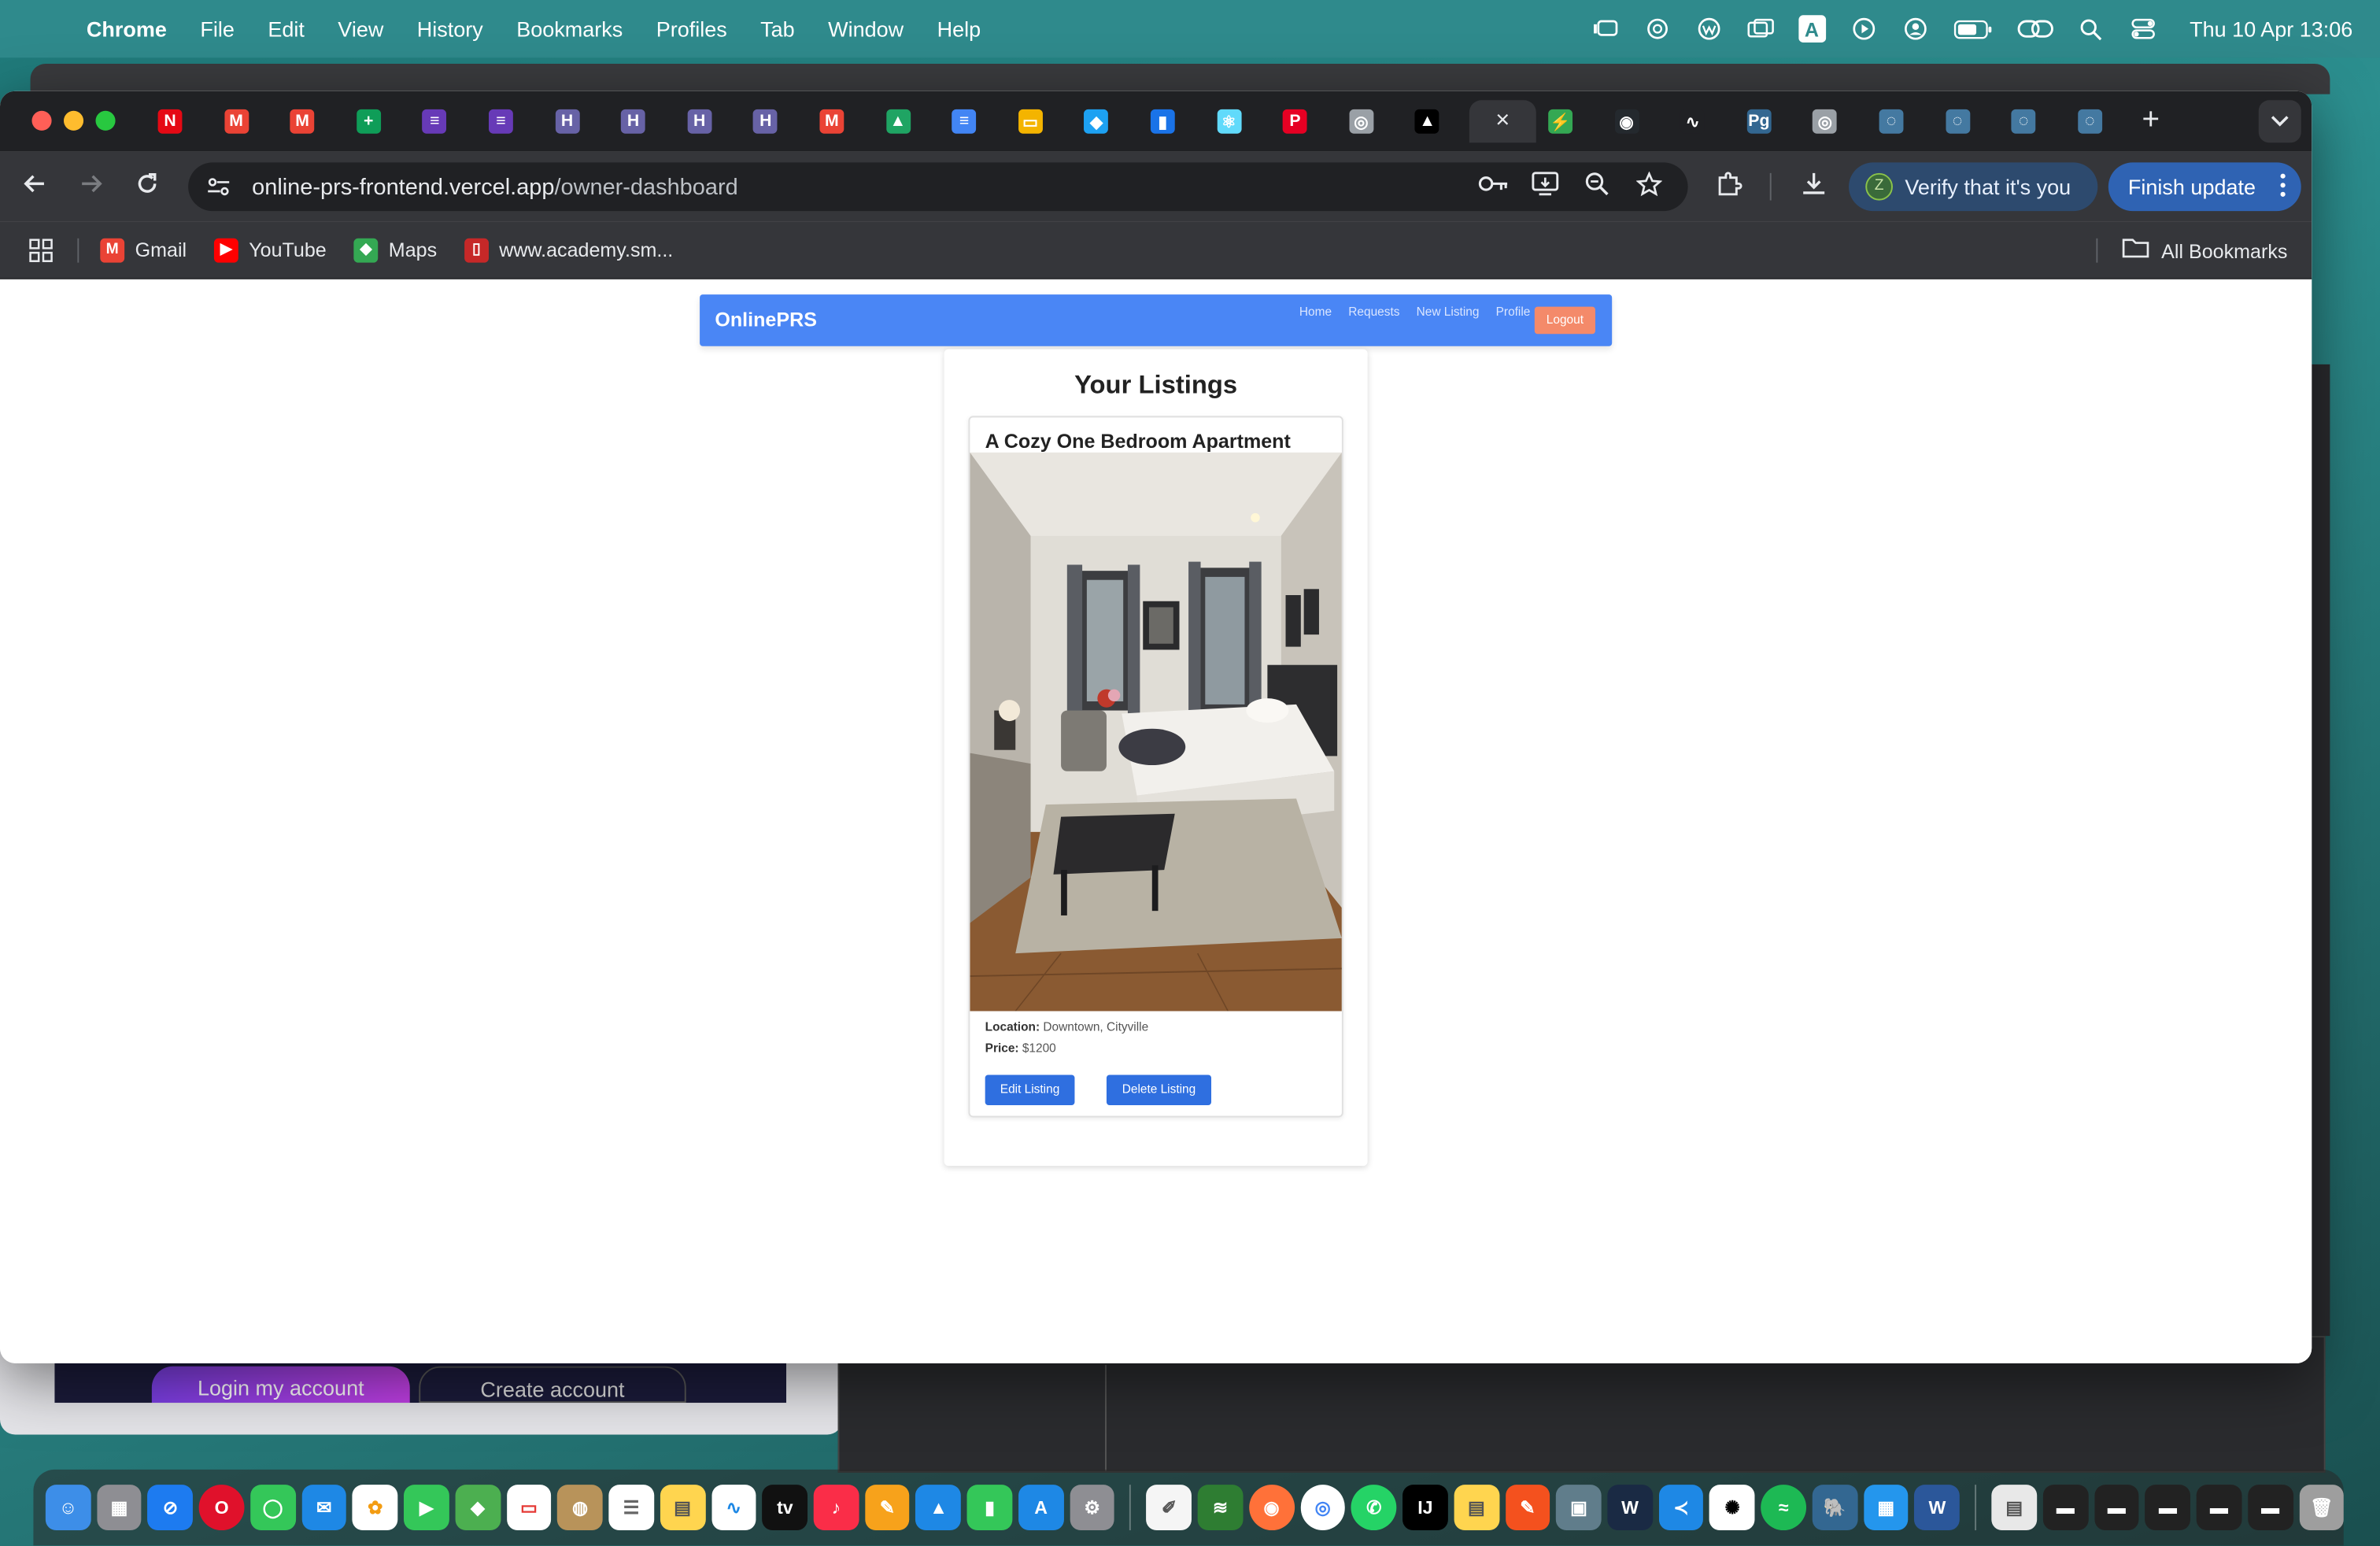 The width and height of the screenshot is (2380, 1546). Describe the element at coordinates (1476, 1508) in the screenshot. I see `stickies-icon: ▤` at that location.